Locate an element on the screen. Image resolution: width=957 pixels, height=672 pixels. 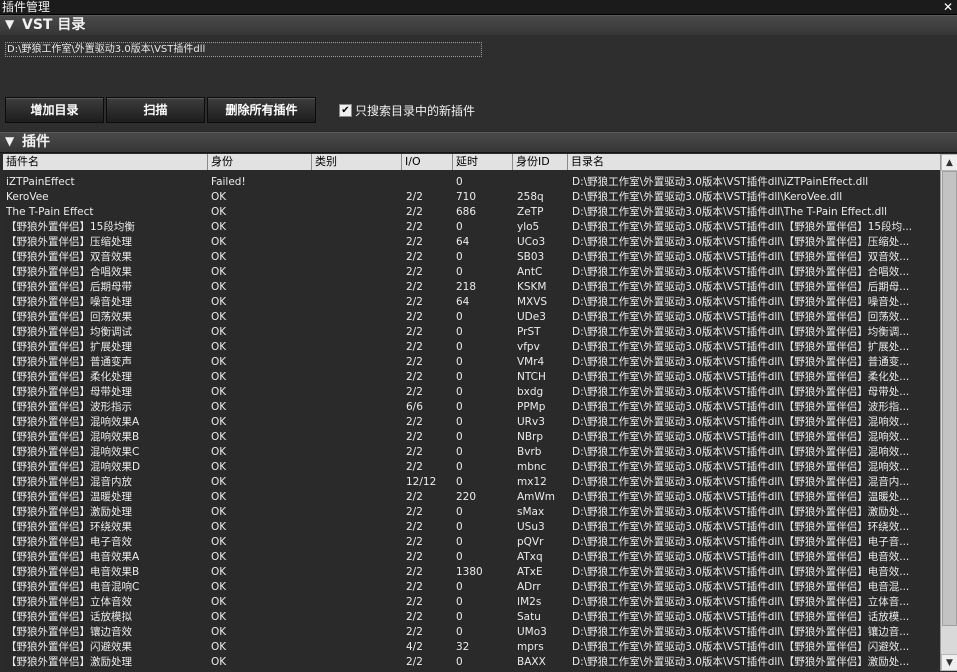
cell-directory: D:\野狼工作室\外置驱动3.0版本\VST插件dll\KeroVee.dll is located at coordinates (707, 197).